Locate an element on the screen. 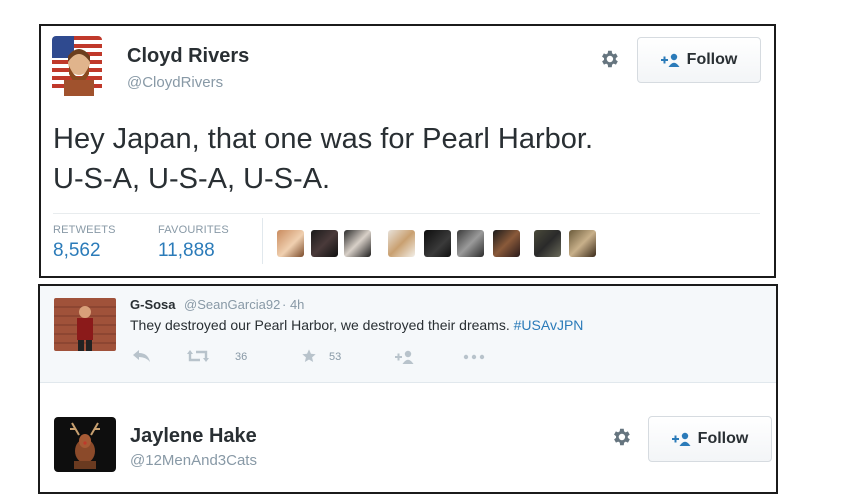 The image size is (863, 494). tweet-text-line-2: U-S-A, U-S-A, U-S-A. is located at coordinates (192, 179).